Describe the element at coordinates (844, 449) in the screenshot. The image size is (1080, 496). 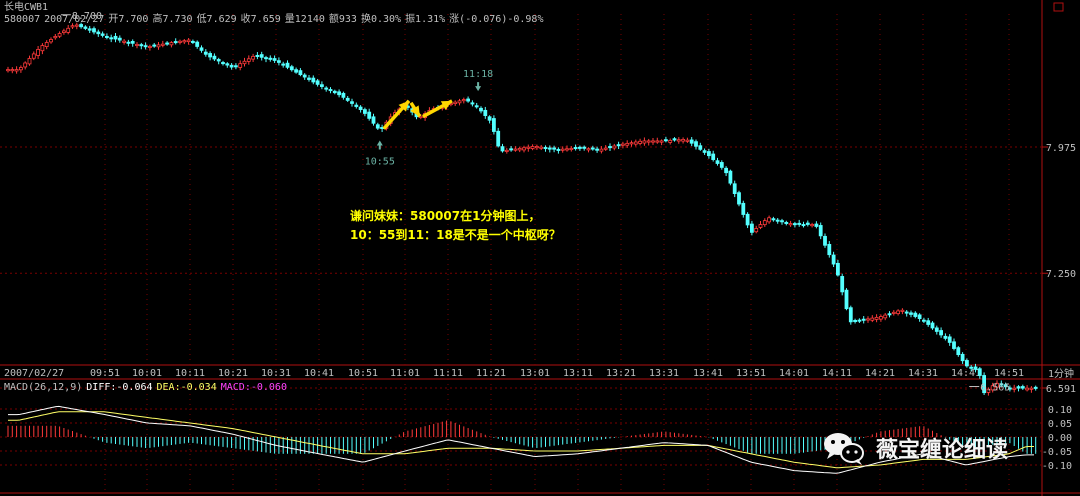
I see `wechat-icon` at that location.